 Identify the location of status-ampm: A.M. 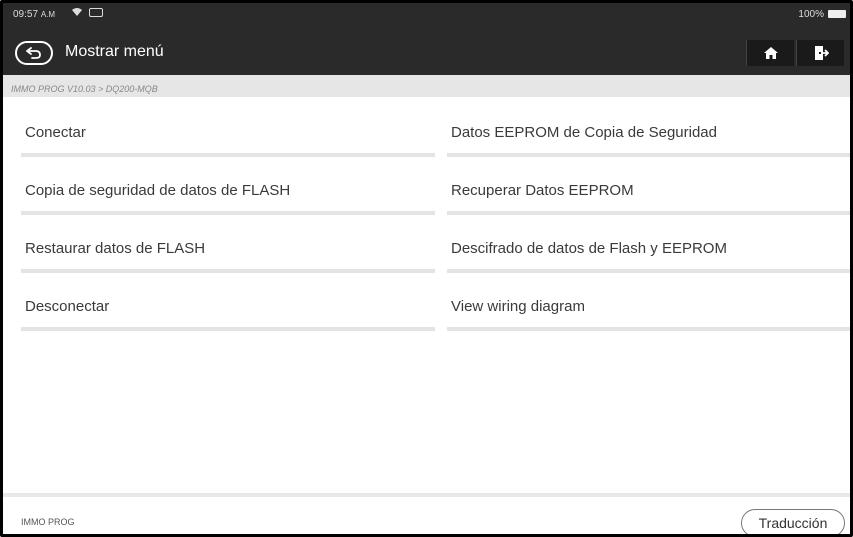
(48, 14).